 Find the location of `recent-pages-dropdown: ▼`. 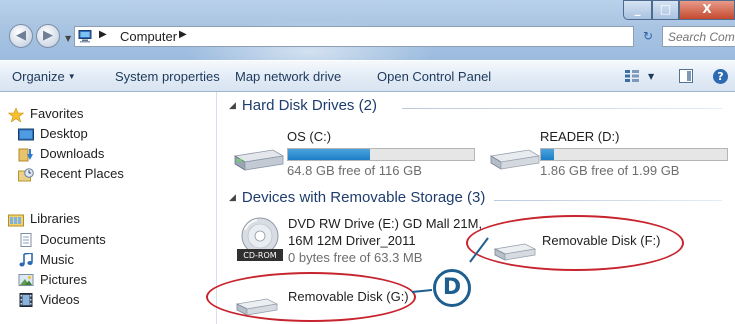

recent-pages-dropdown: ▼ is located at coordinates (68, 38).